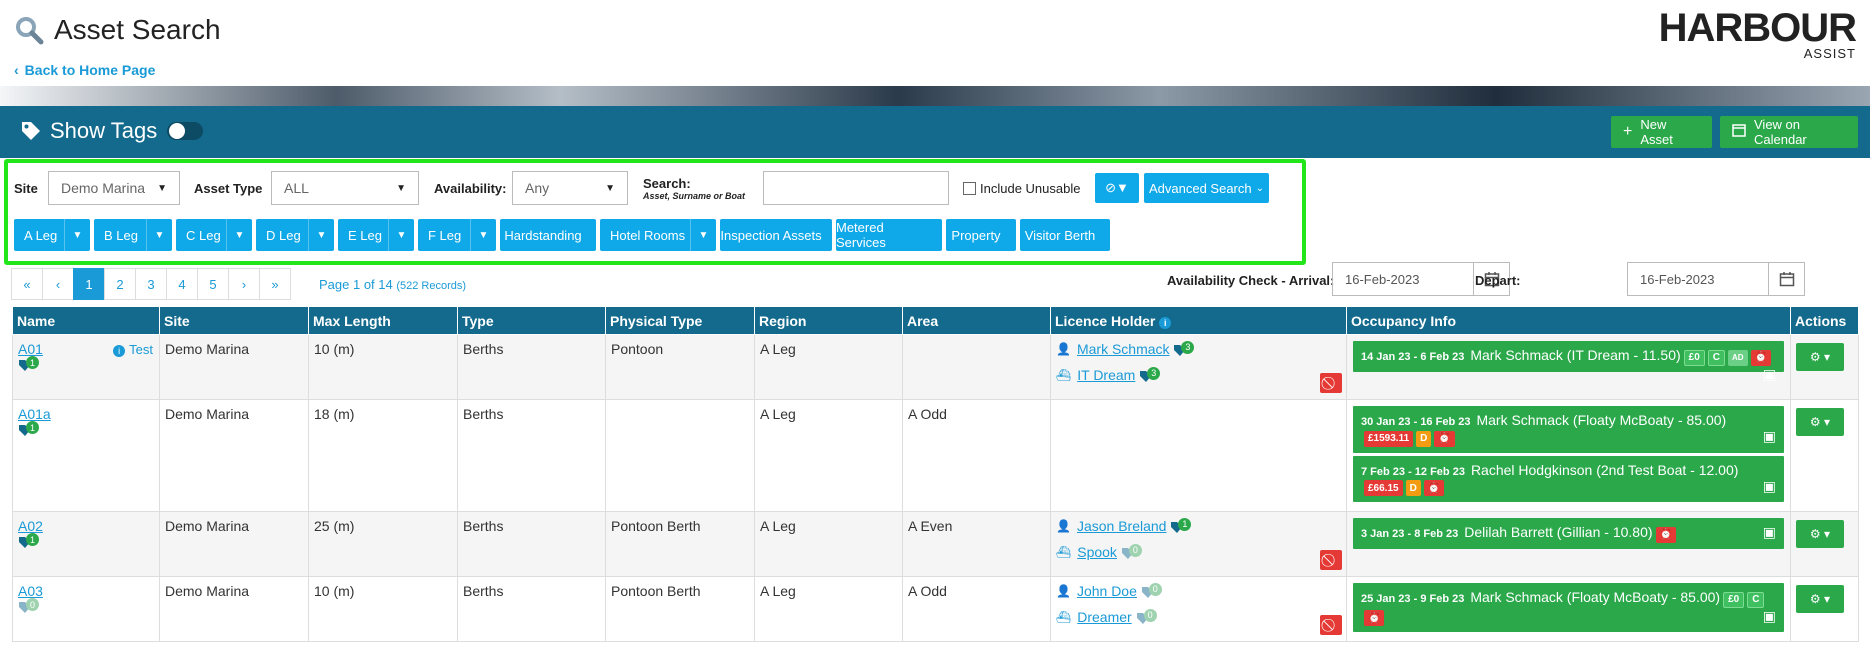 This screenshot has height=646, width=1870. I want to click on site-select: Demo Marina ▼, so click(114, 188).